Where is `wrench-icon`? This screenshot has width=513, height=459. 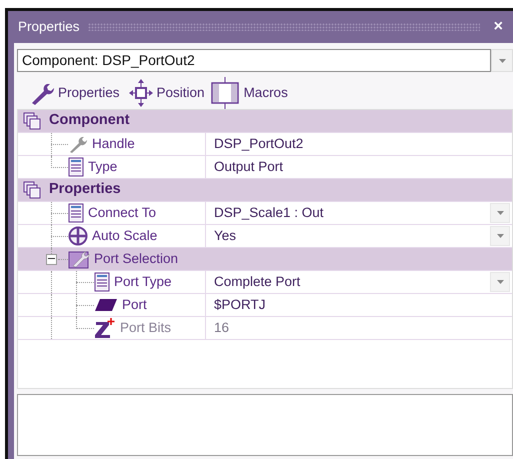 wrench-icon is located at coordinates (78, 144).